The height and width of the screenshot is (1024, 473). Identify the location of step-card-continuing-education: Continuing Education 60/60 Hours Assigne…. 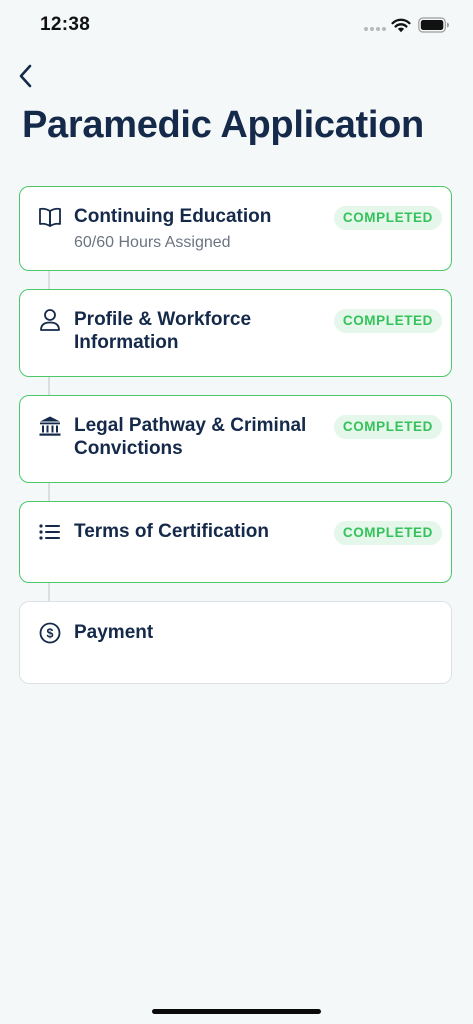
(235, 228).